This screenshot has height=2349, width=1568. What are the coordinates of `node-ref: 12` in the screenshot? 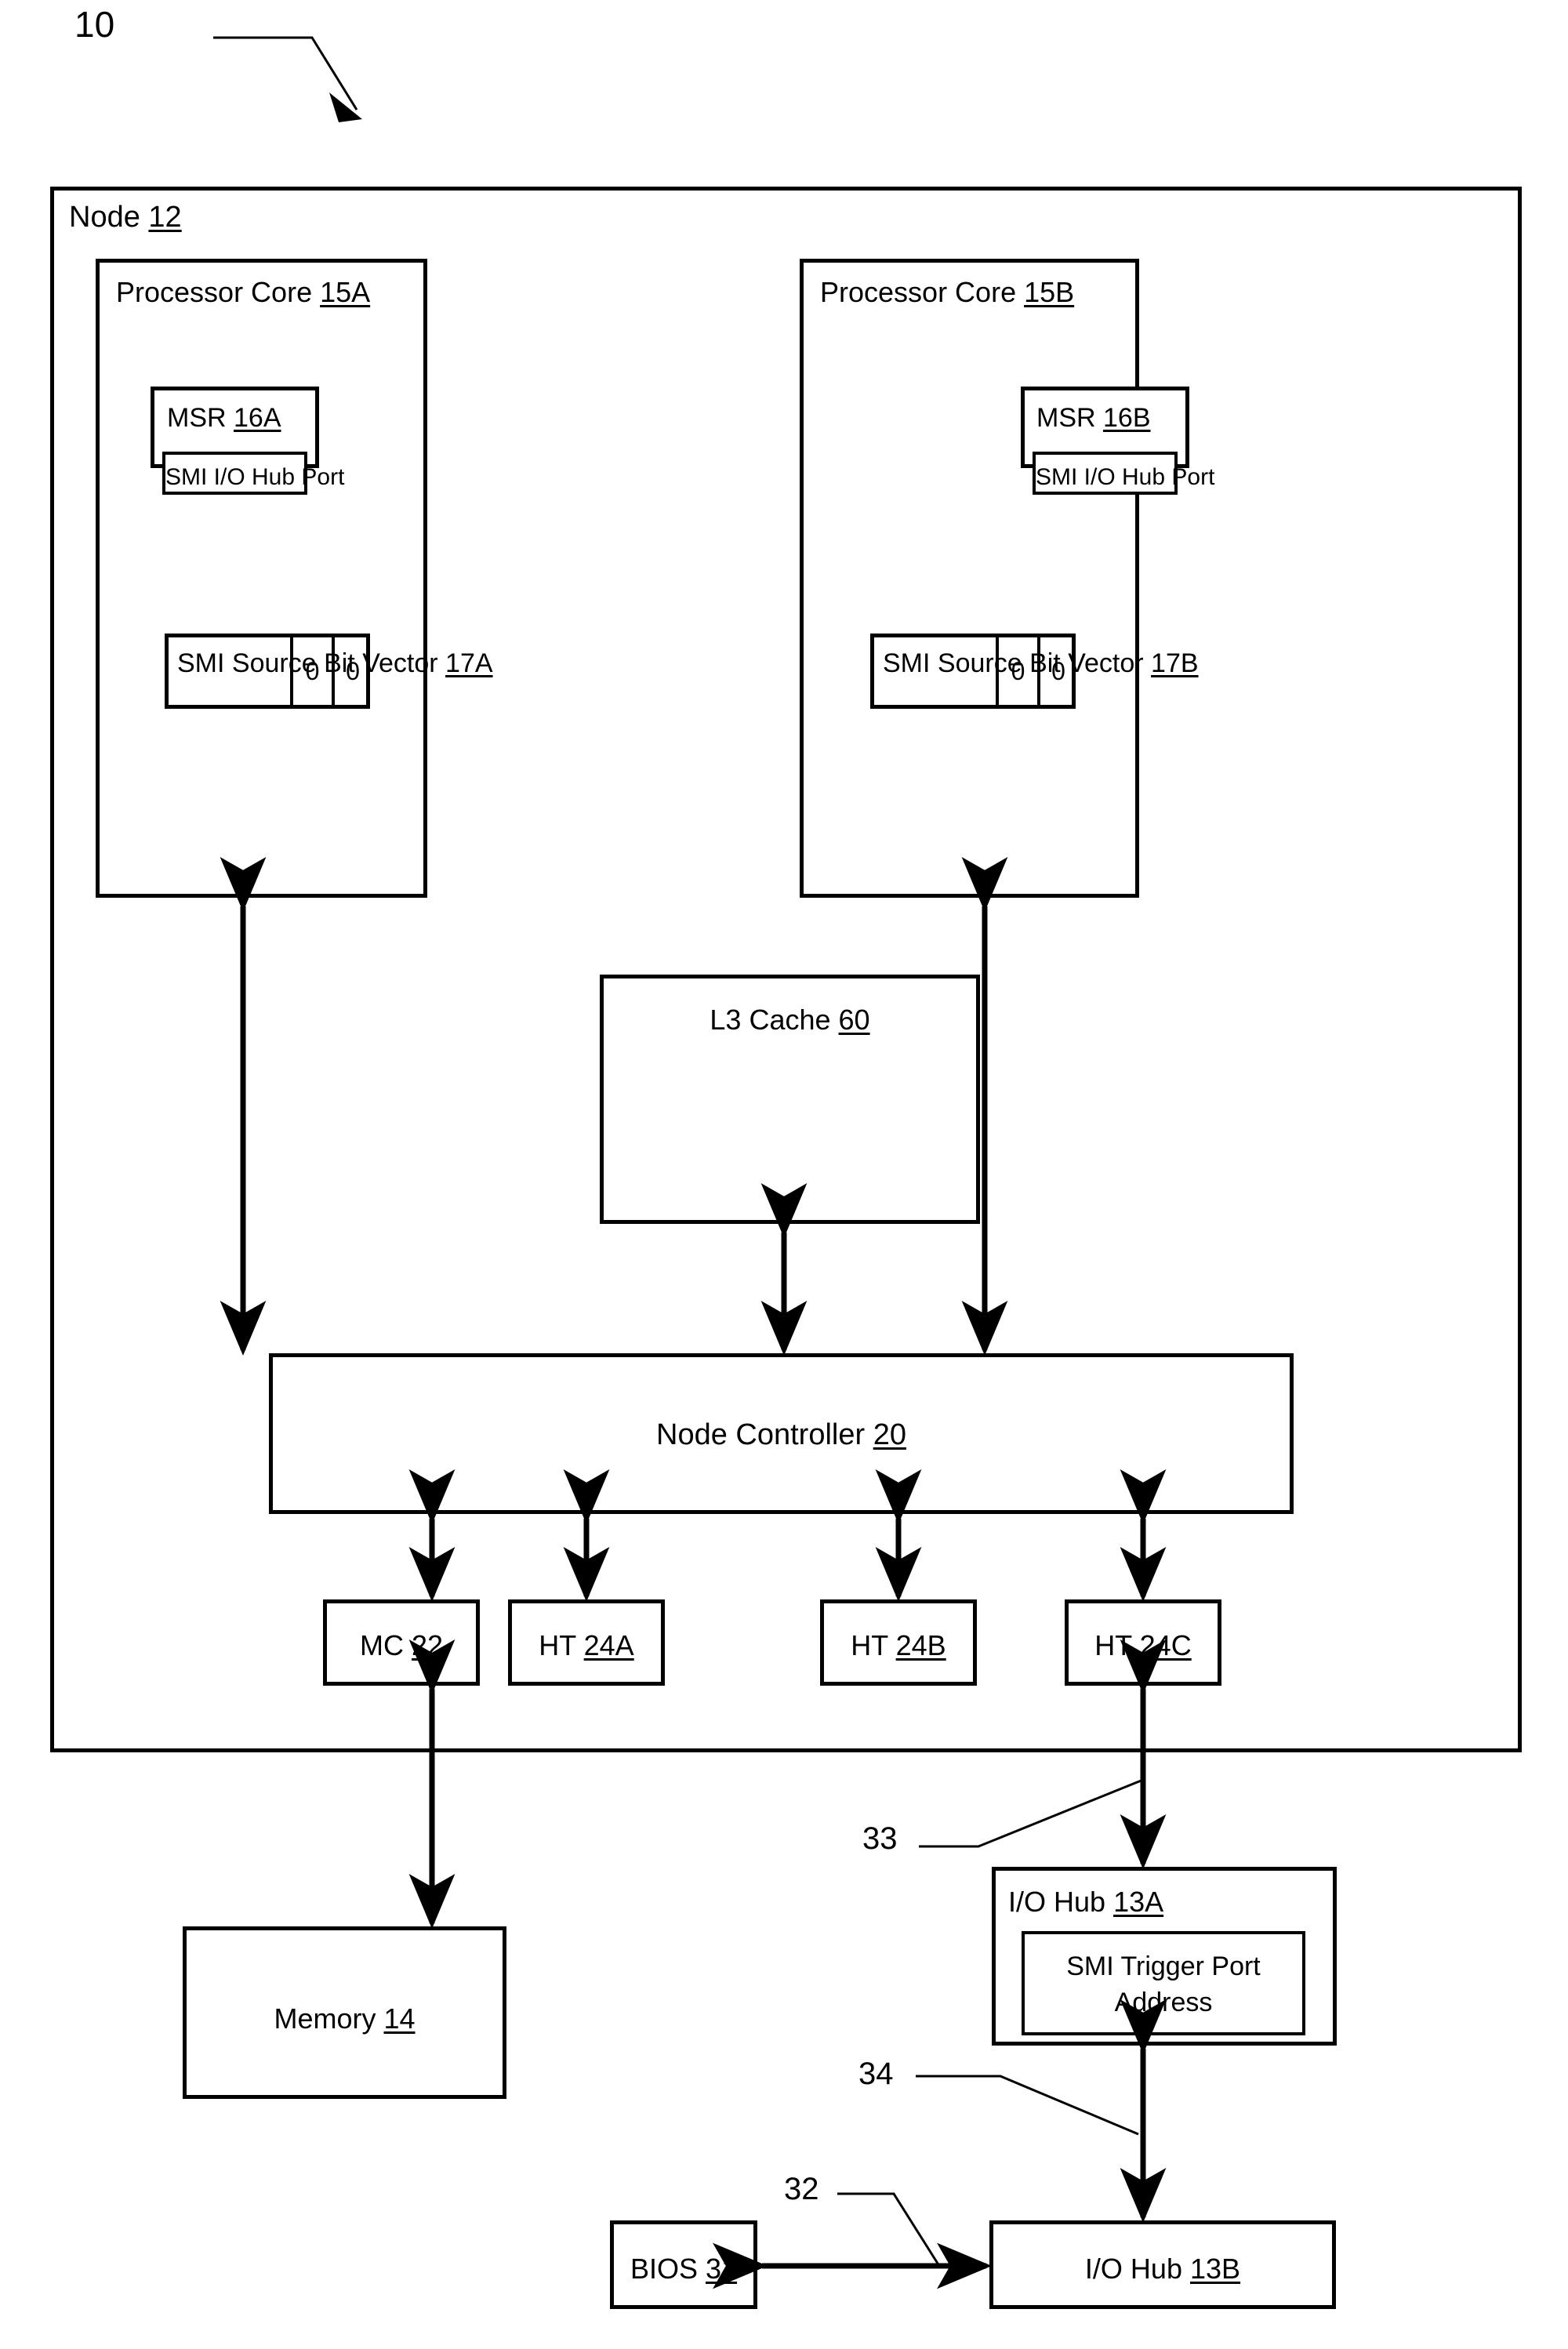 It's located at (165, 217).